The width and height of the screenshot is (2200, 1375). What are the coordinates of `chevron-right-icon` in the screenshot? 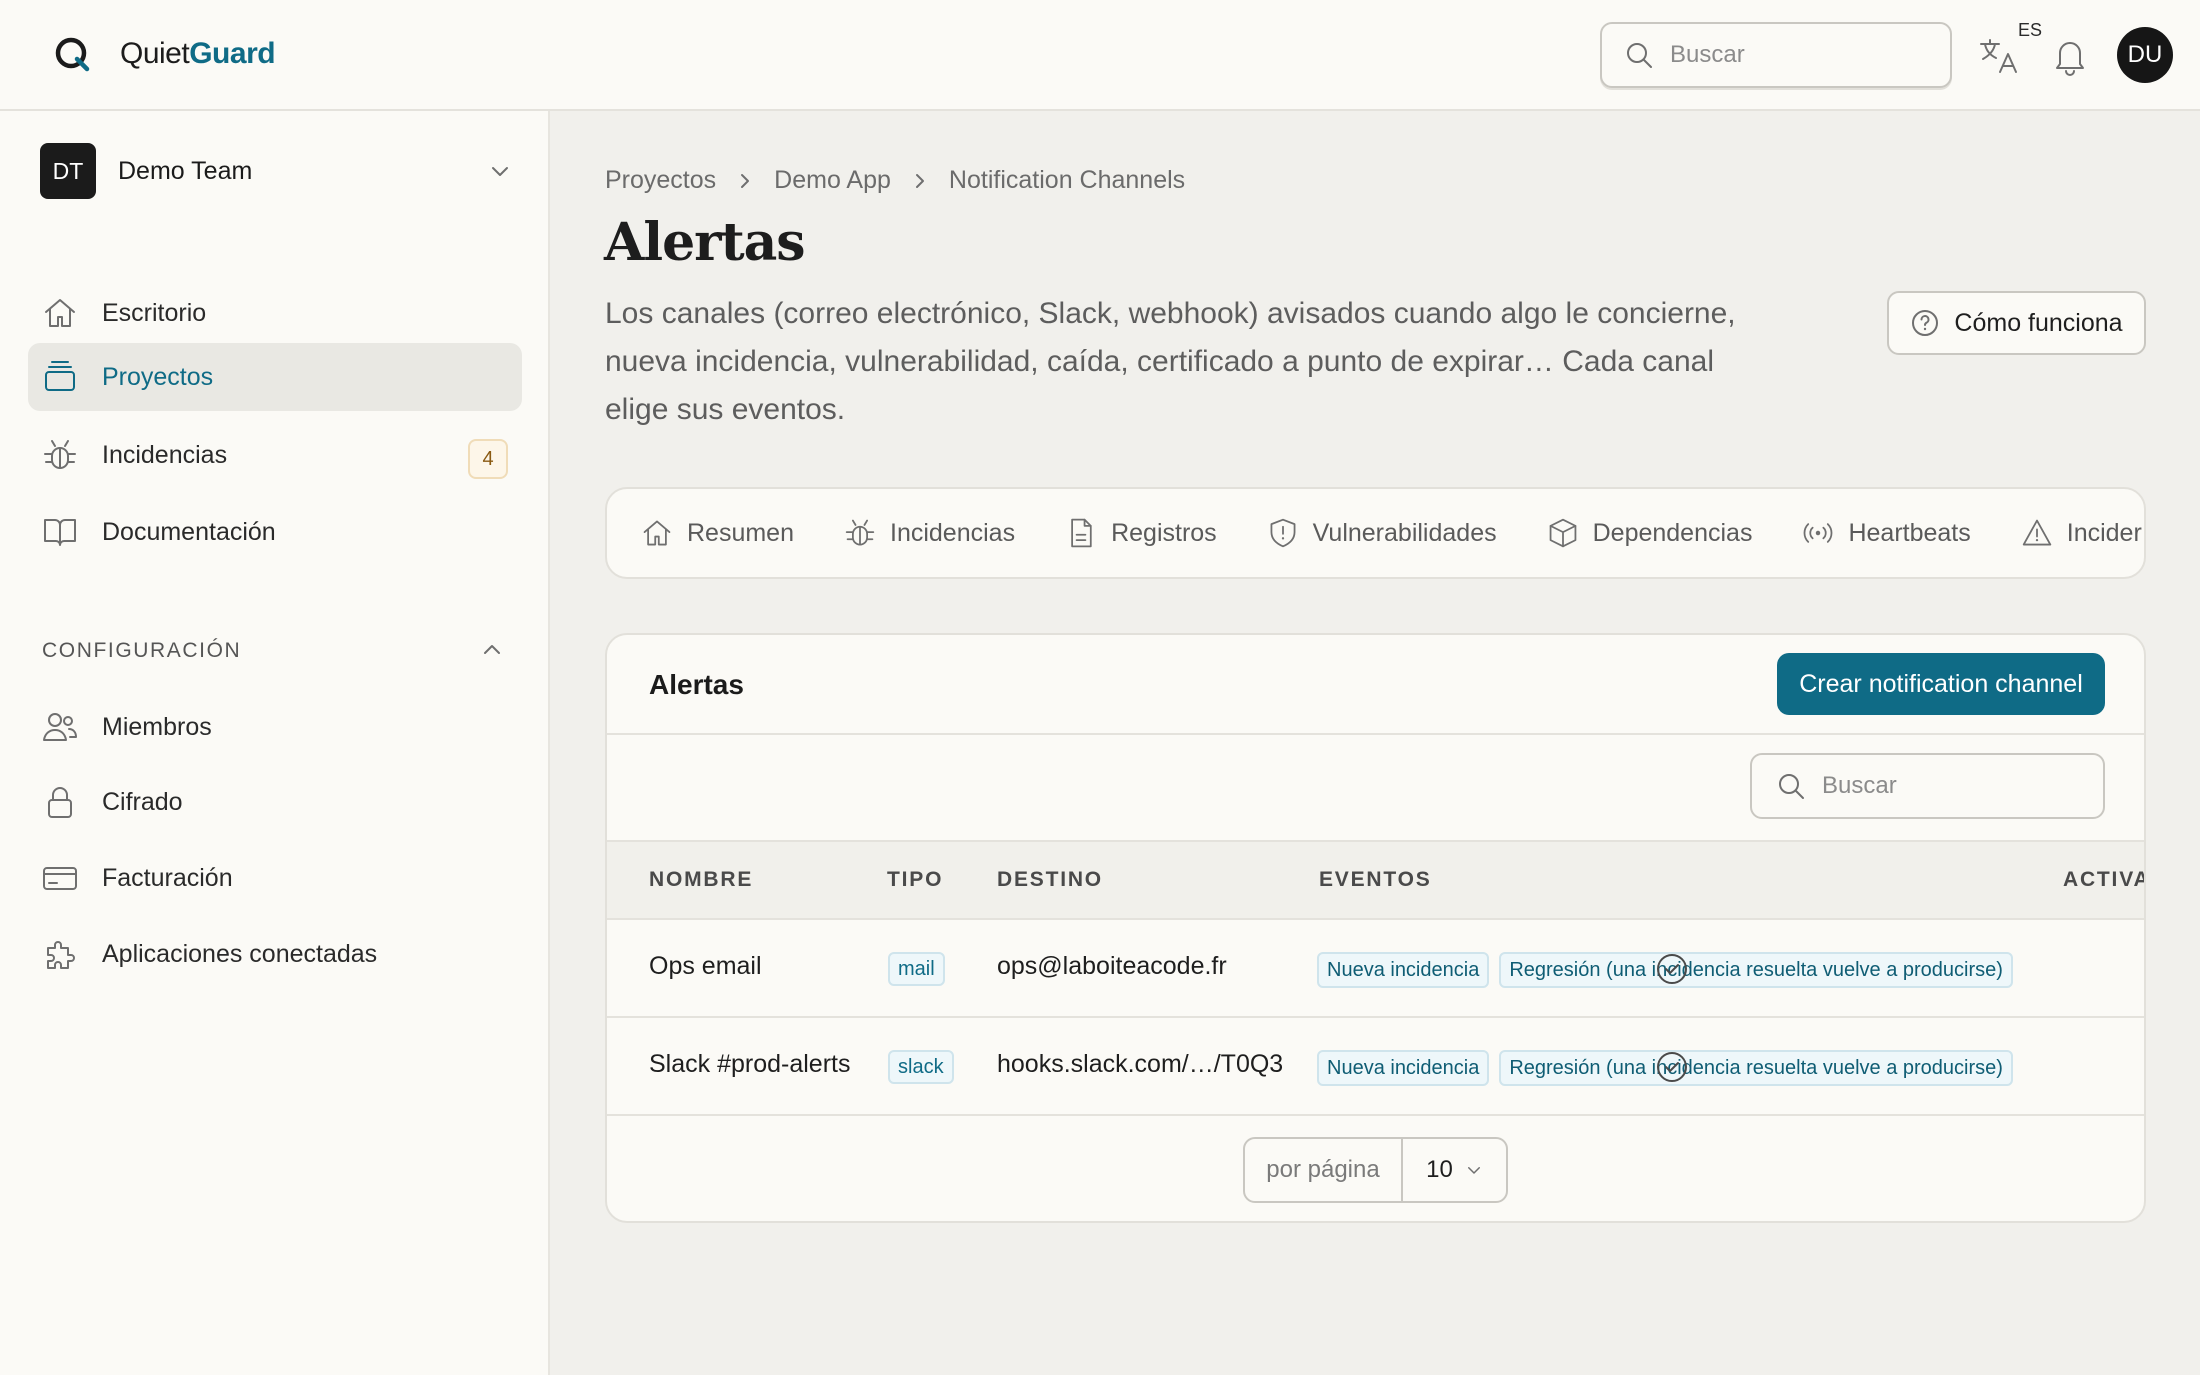 It's located at (745, 180).